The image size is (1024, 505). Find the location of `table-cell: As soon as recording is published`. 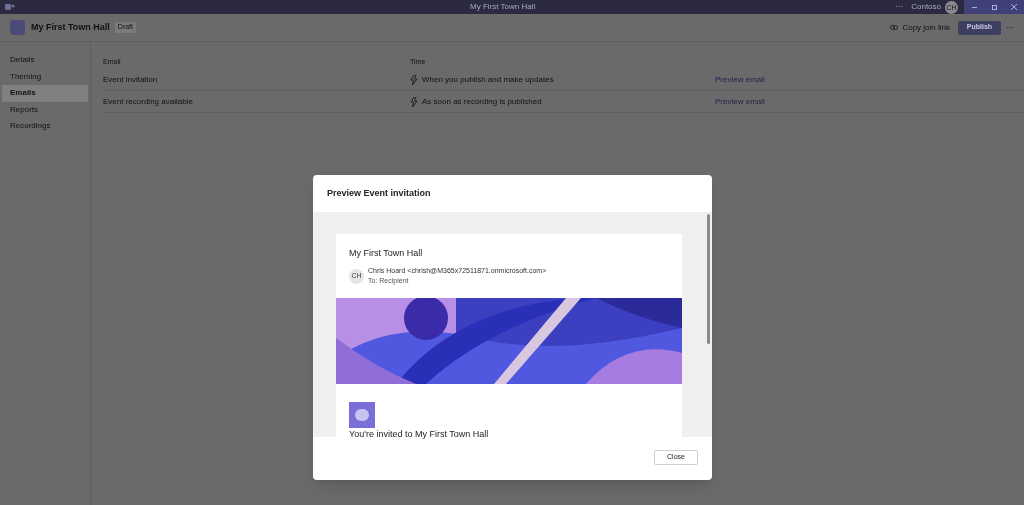

table-cell: As soon as recording is published is located at coordinates (482, 101).